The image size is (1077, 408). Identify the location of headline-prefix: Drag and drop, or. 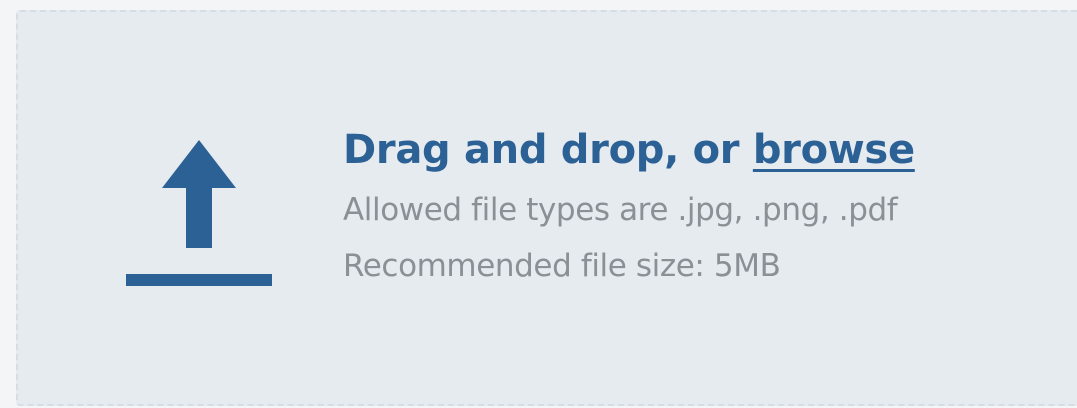
(548, 150).